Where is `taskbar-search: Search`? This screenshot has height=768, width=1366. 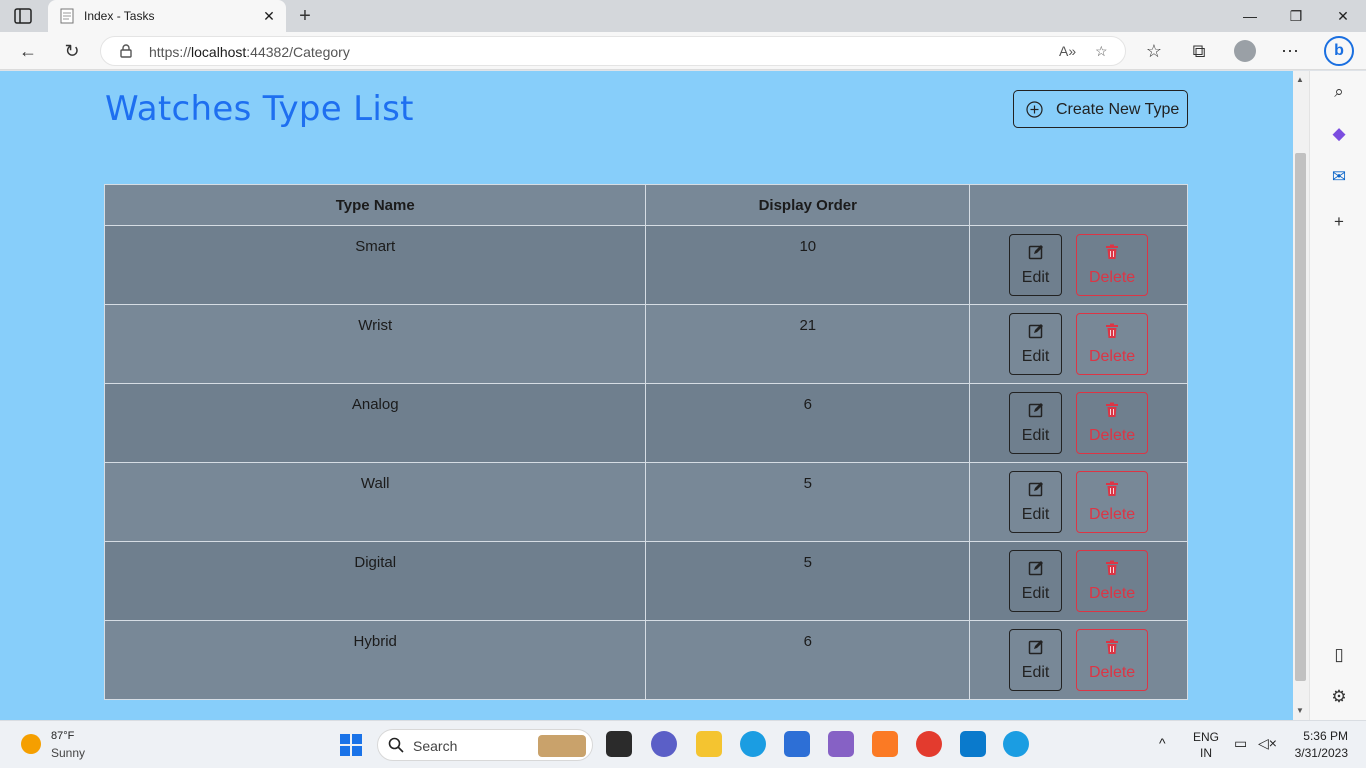
taskbar-search: Search is located at coordinates (485, 745).